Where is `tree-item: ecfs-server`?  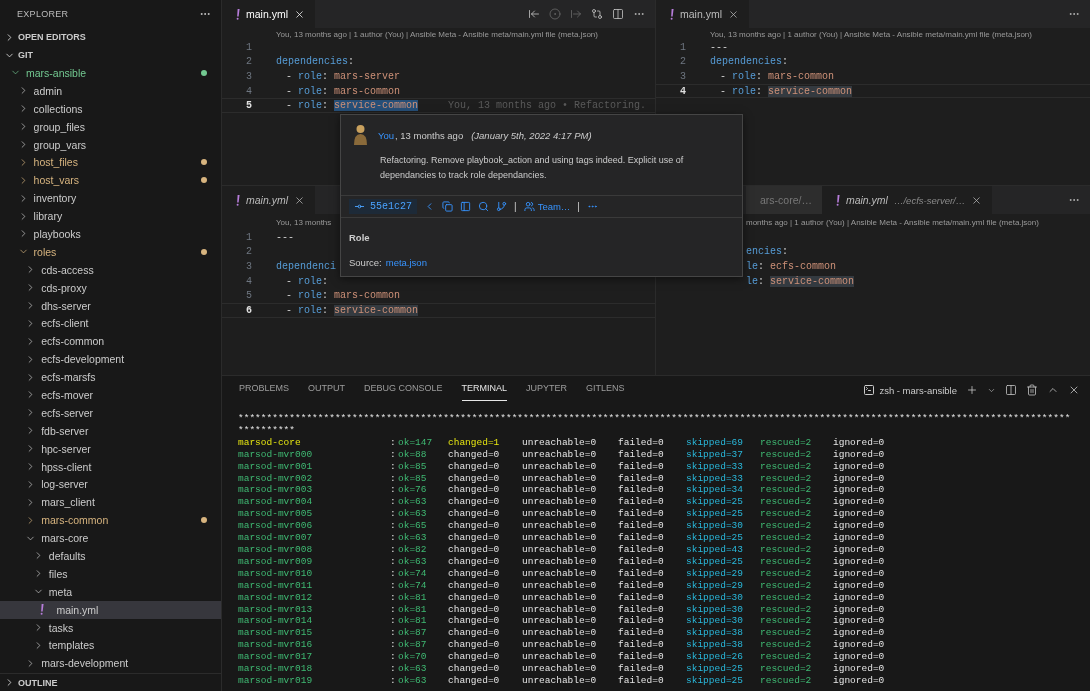 tree-item: ecfs-server is located at coordinates (110, 412).